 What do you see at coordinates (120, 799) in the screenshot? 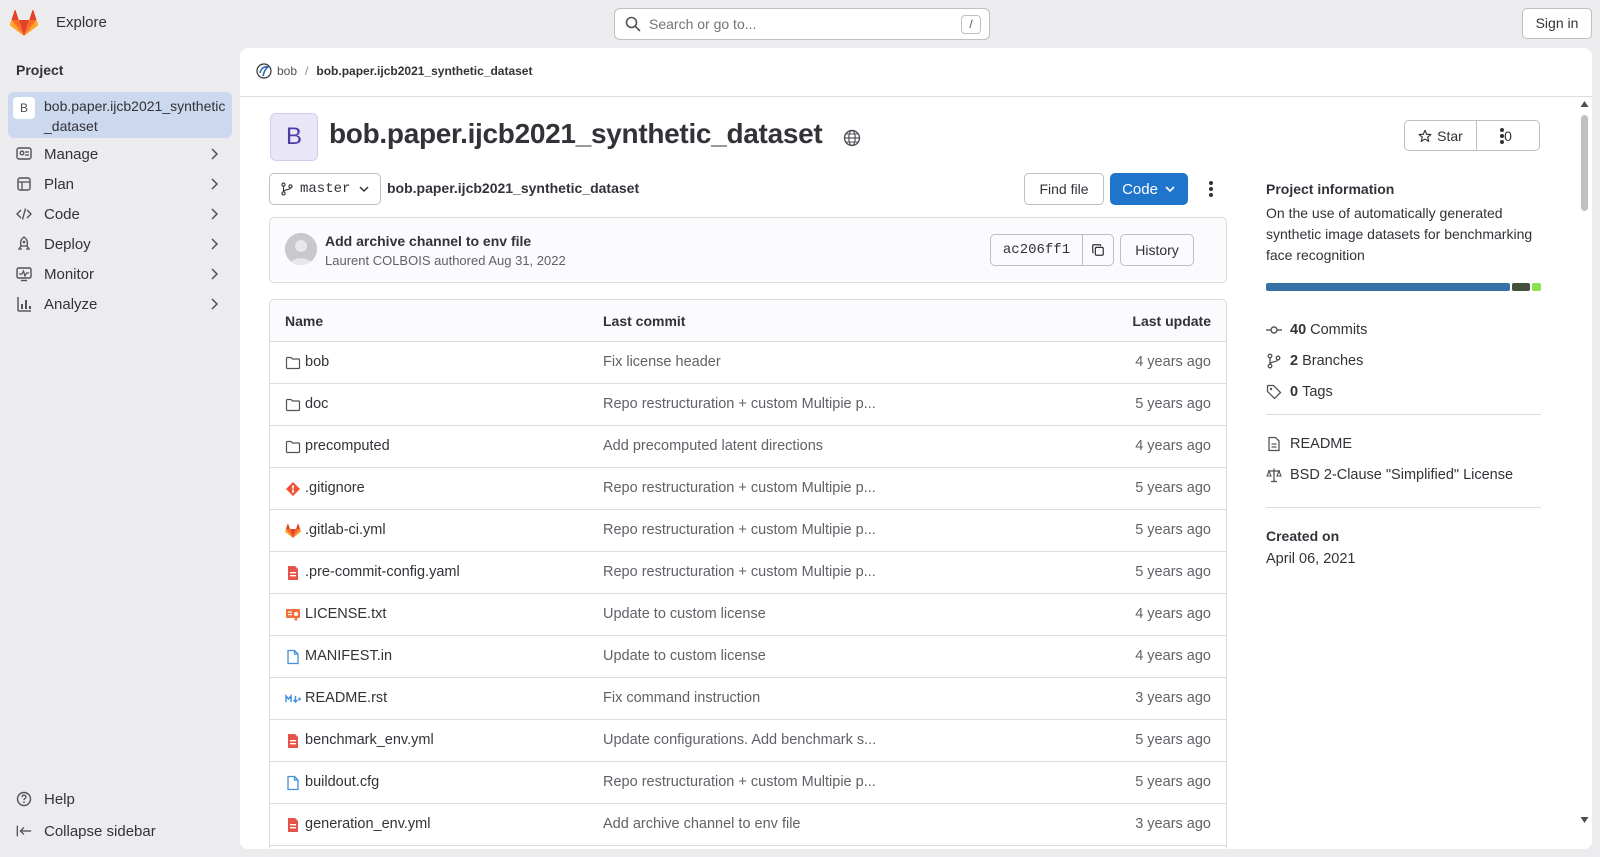
I see `help-button: Help` at bounding box center [120, 799].